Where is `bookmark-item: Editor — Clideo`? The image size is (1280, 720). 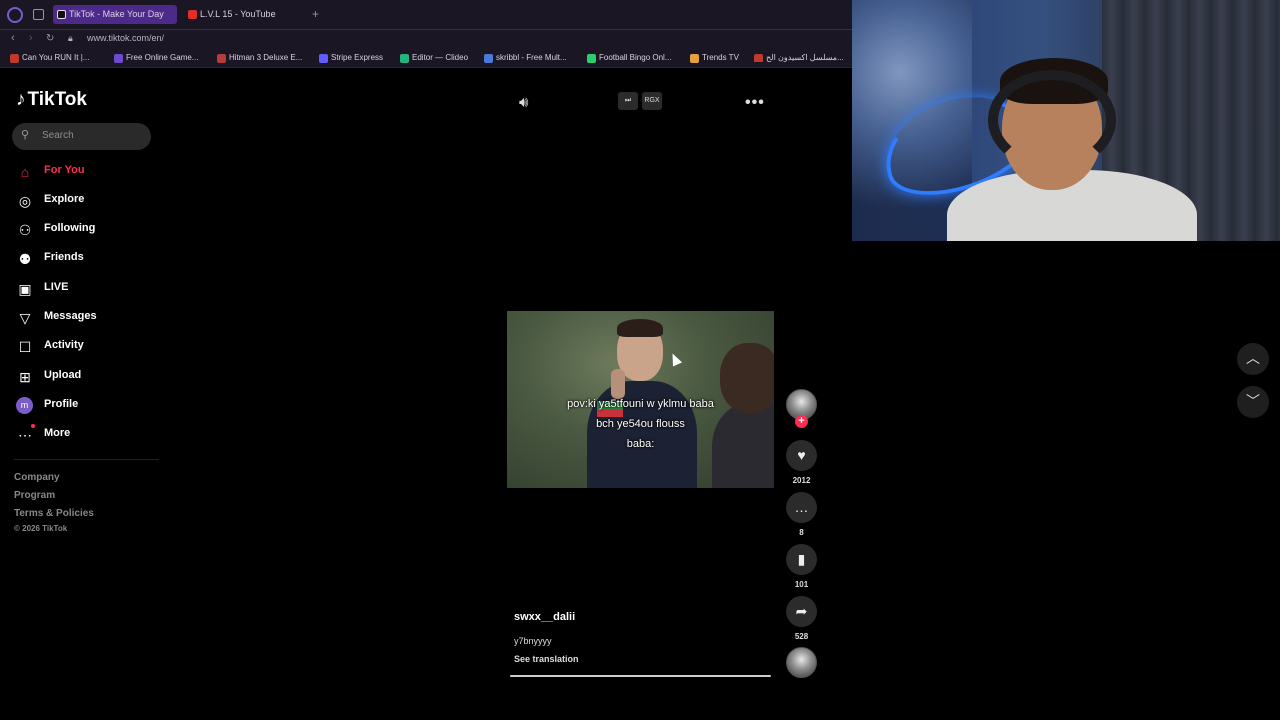
bookmark-item: Editor — Clideo is located at coordinates (434, 58).